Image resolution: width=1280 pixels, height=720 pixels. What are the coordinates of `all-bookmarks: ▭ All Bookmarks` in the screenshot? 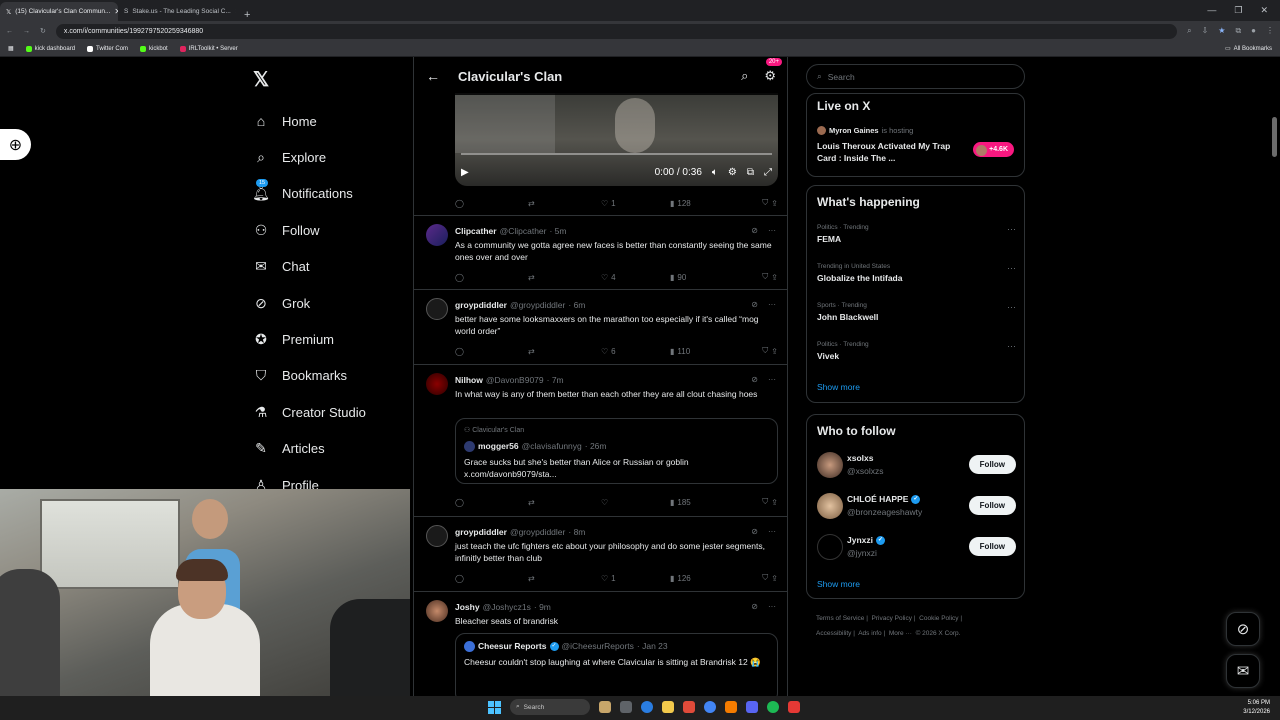 It's located at (1248, 49).